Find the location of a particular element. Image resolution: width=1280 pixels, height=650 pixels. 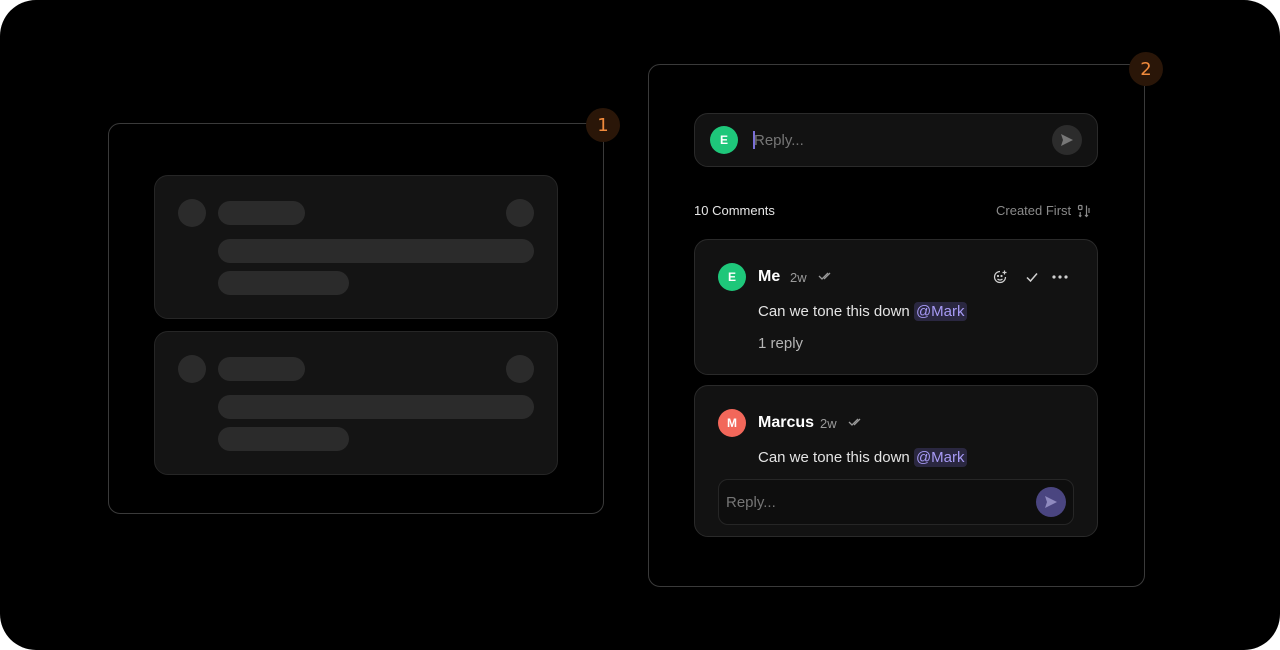

resolve-button is located at coordinates (1032, 277).